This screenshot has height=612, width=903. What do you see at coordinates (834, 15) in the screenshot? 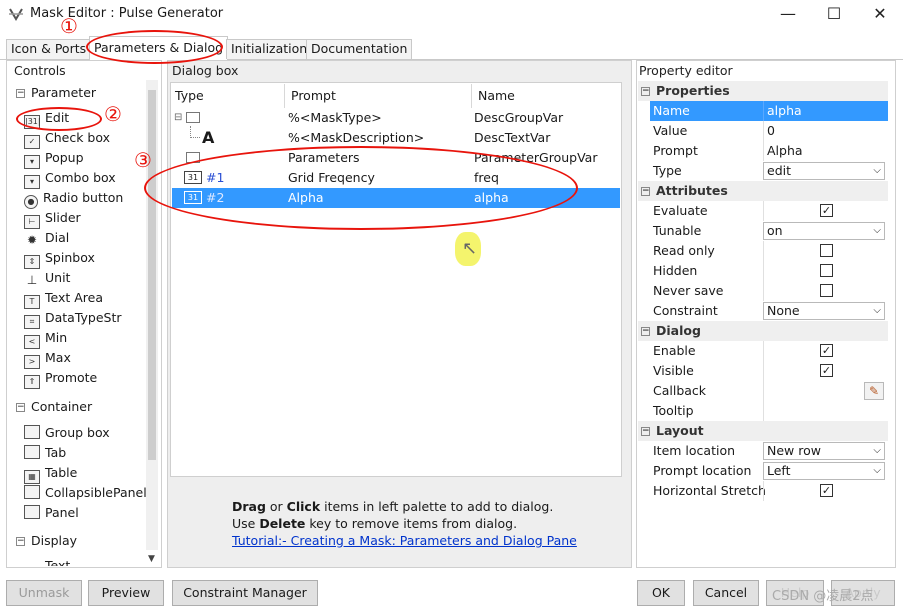
I see `maximize-button: ☐` at bounding box center [834, 15].